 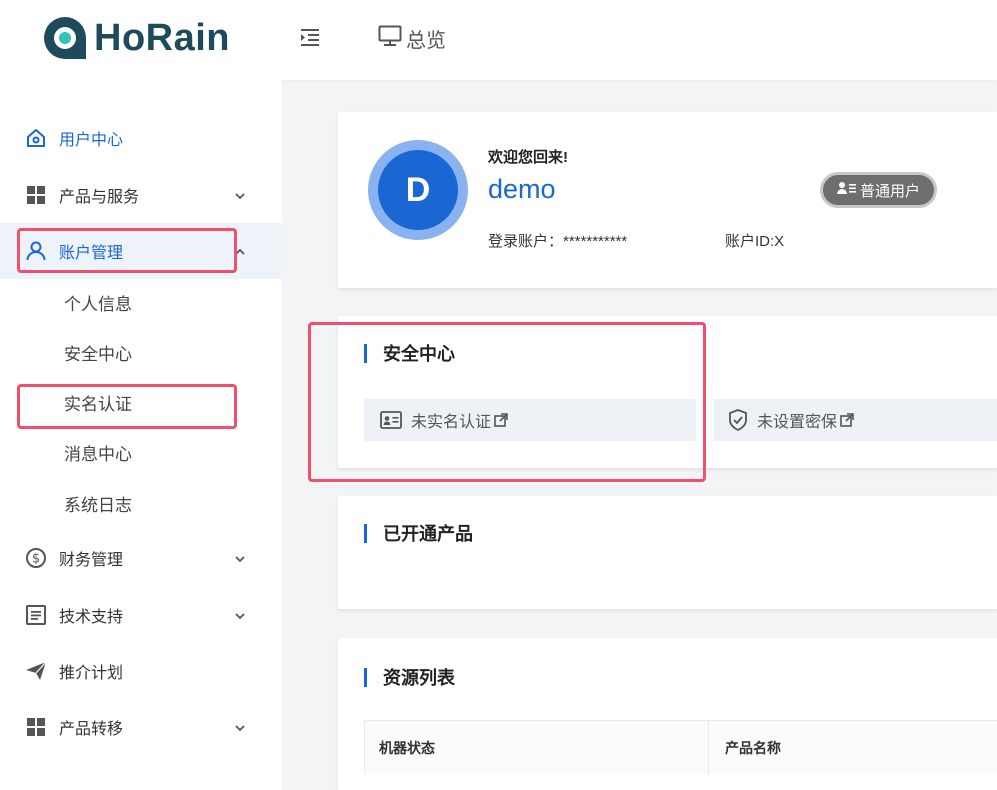 What do you see at coordinates (848, 190) in the screenshot?
I see `user-card-icon` at bounding box center [848, 190].